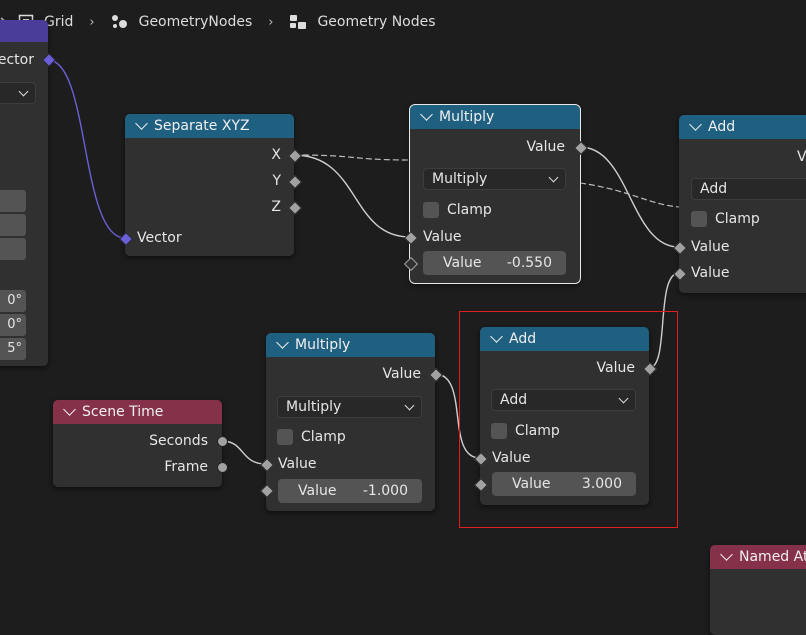 This screenshot has width=806, height=635. Describe the element at coordinates (276, 181) in the screenshot. I see `output-y-label: Y` at that location.